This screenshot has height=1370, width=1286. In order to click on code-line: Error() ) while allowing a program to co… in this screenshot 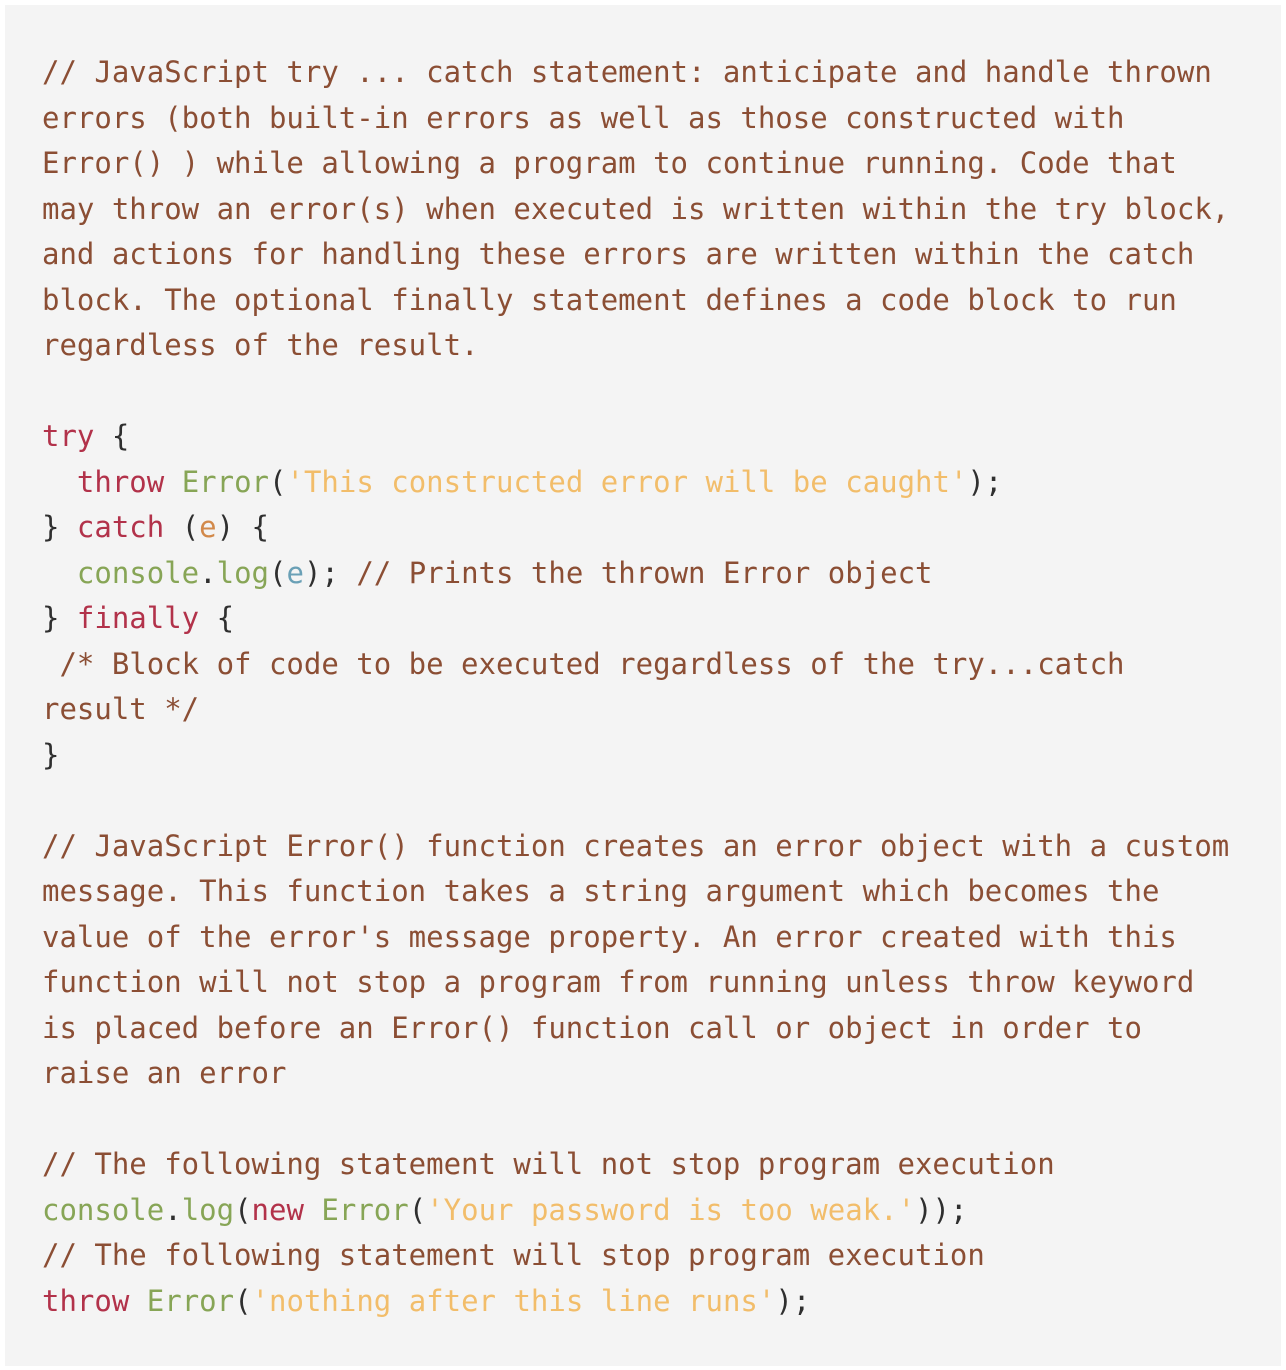, I will do `click(661, 164)`.